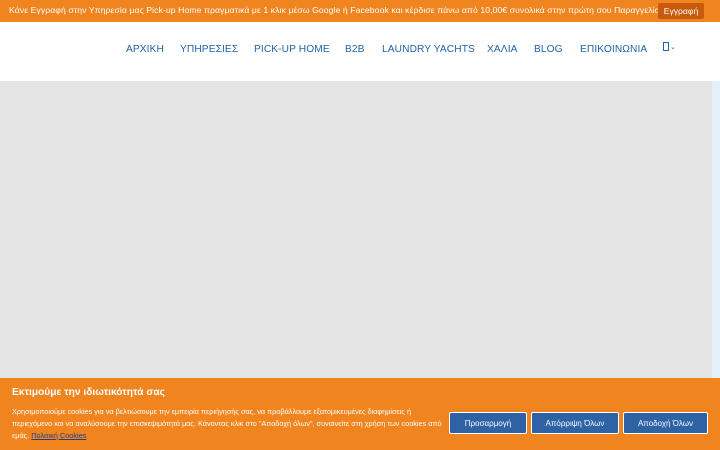 Image resolution: width=720 pixels, height=450 pixels. I want to click on nav-item-carpets: ΧΑΛΙΑ, so click(502, 49).